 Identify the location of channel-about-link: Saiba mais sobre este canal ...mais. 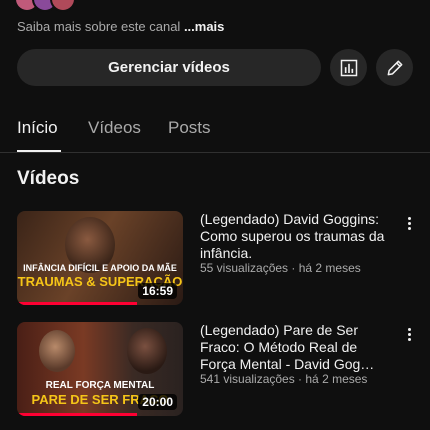
(120, 26).